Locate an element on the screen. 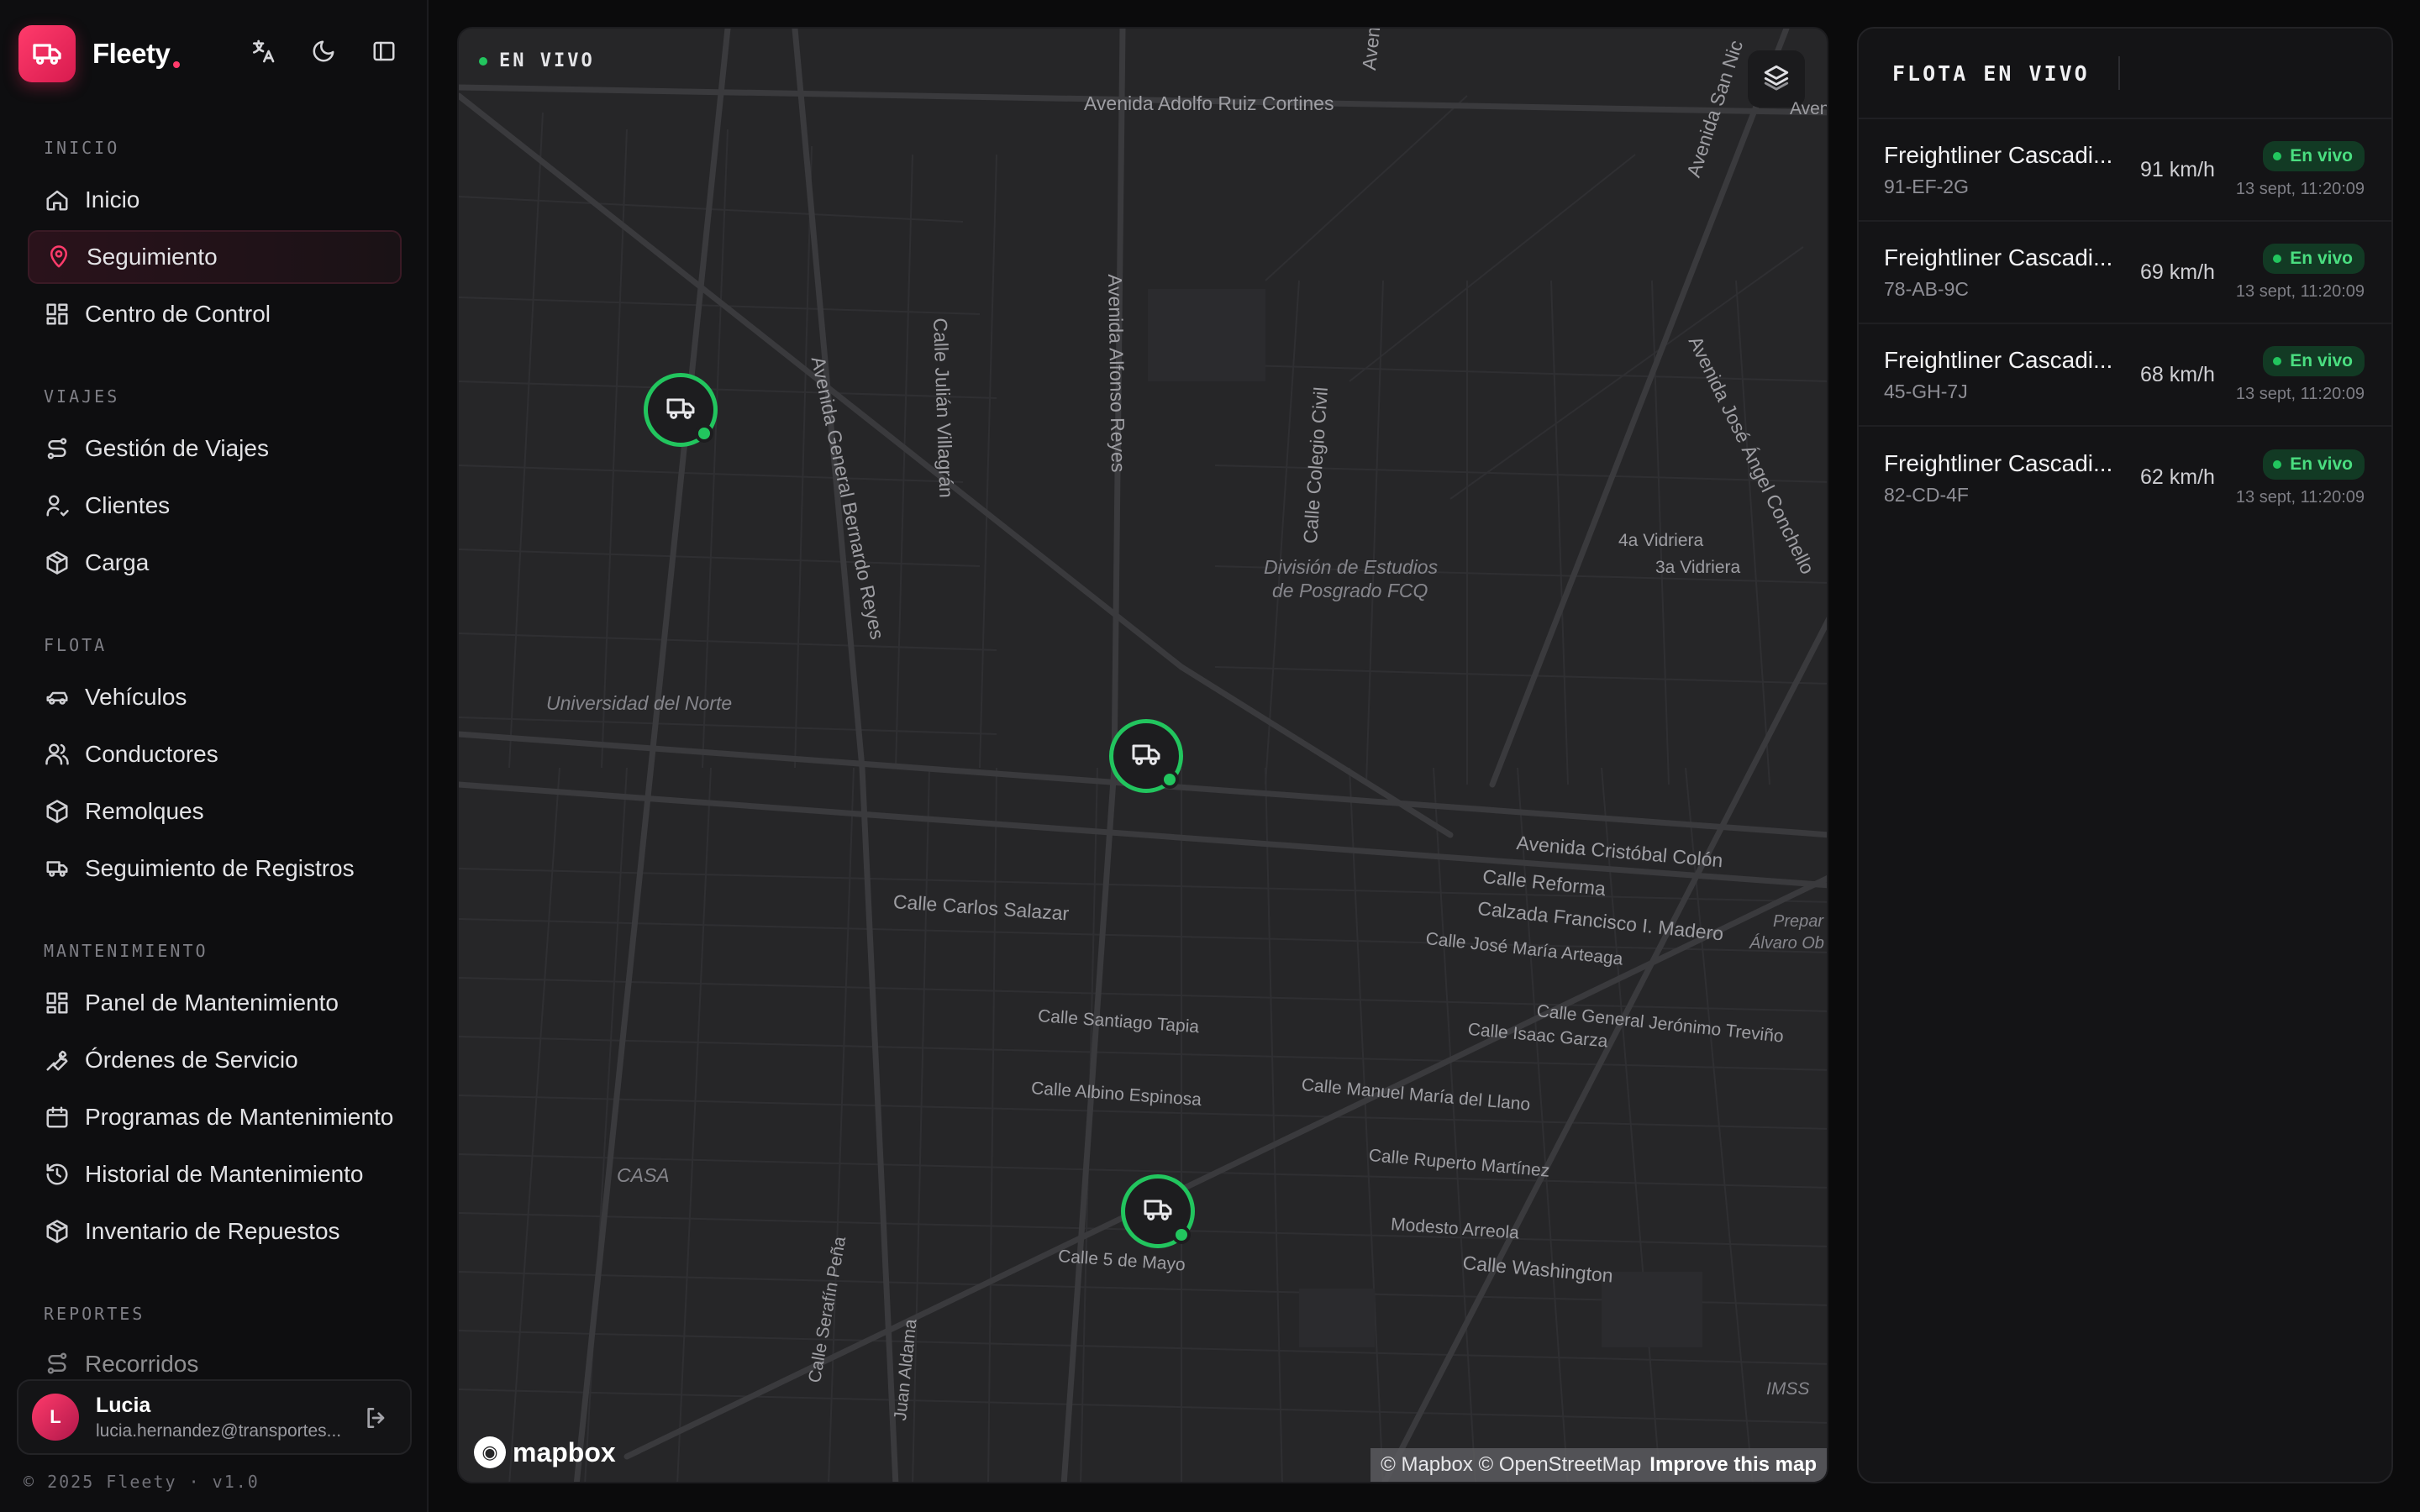 The image size is (2420, 1512). translate-icon is located at coordinates (263, 51).